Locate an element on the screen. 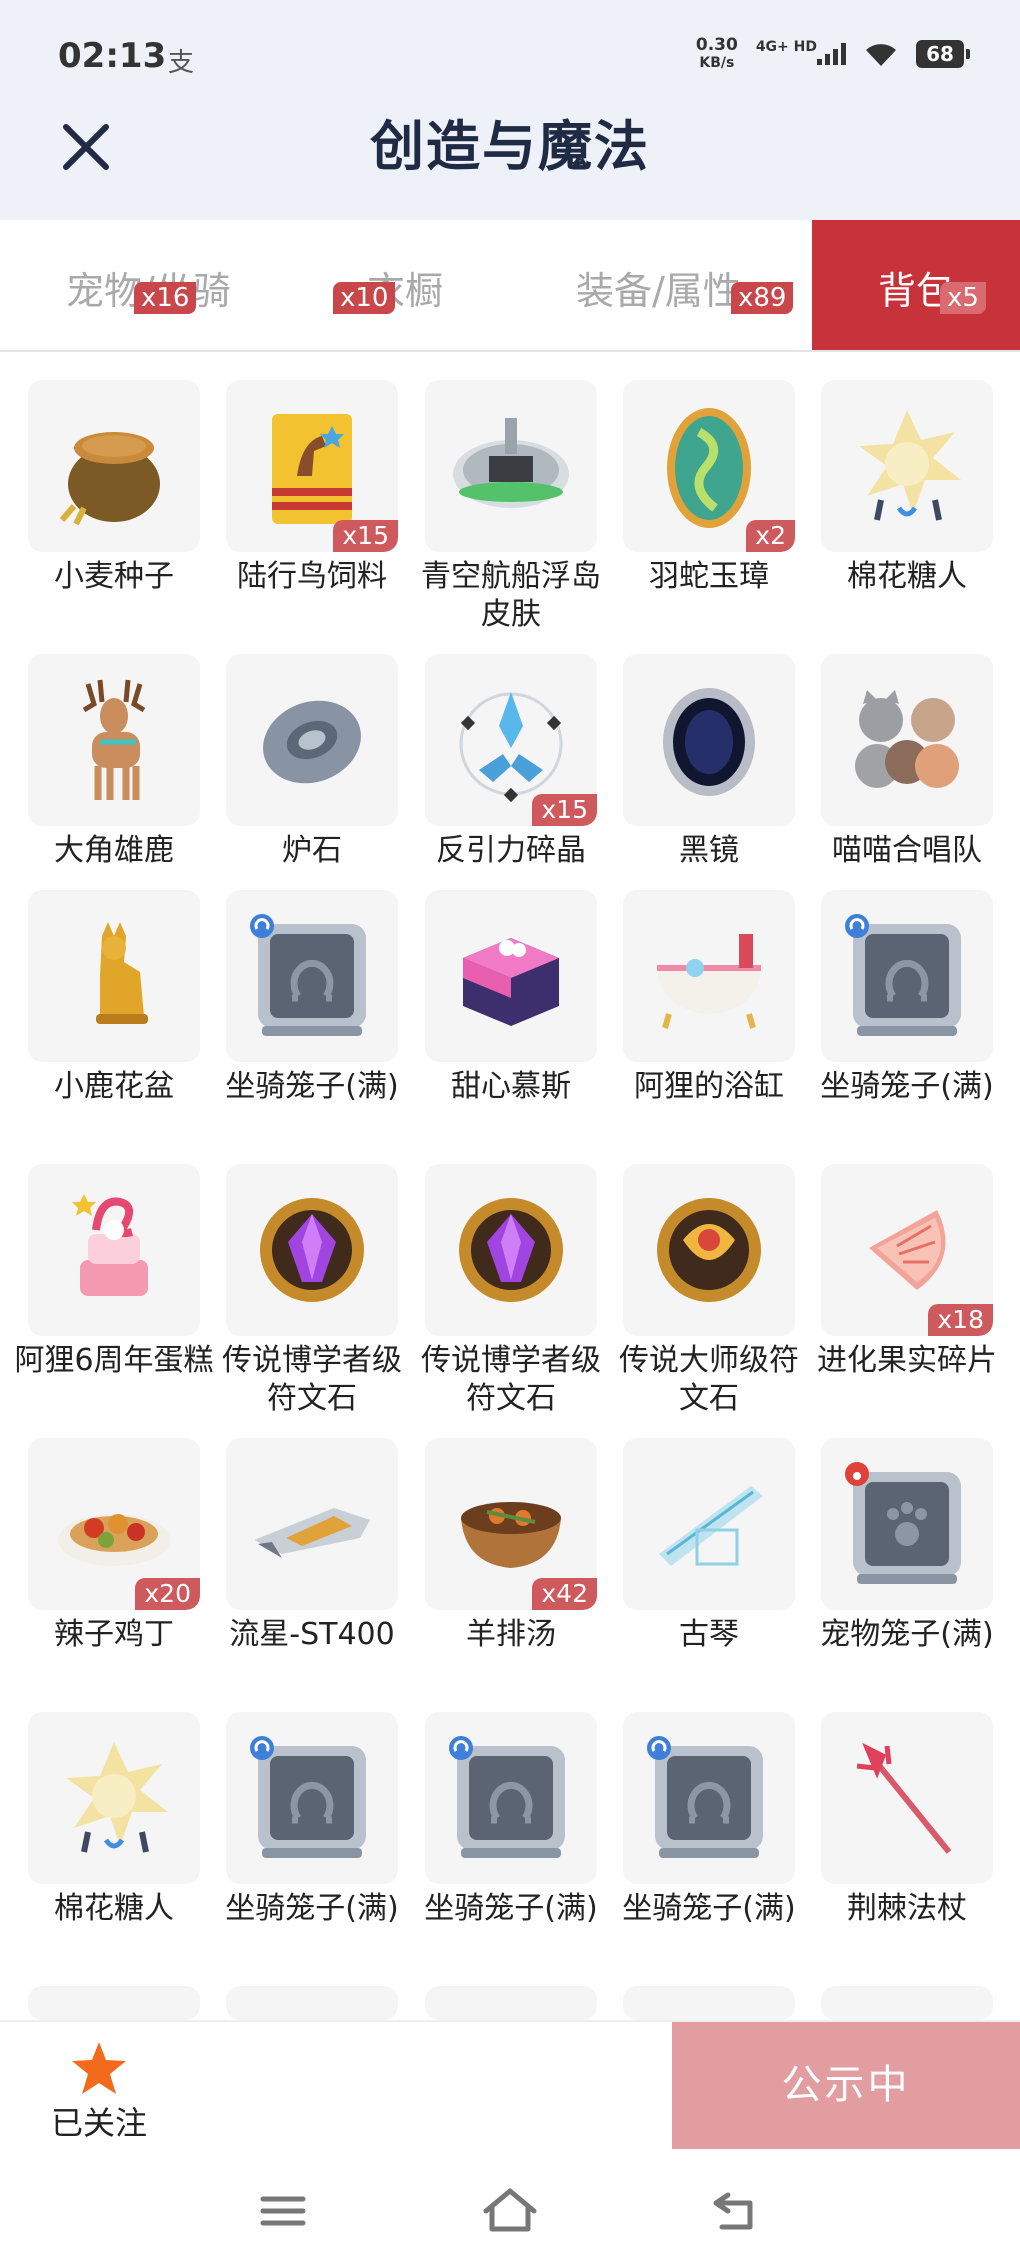  quantity-badge: x42 is located at coordinates (564, 1594).